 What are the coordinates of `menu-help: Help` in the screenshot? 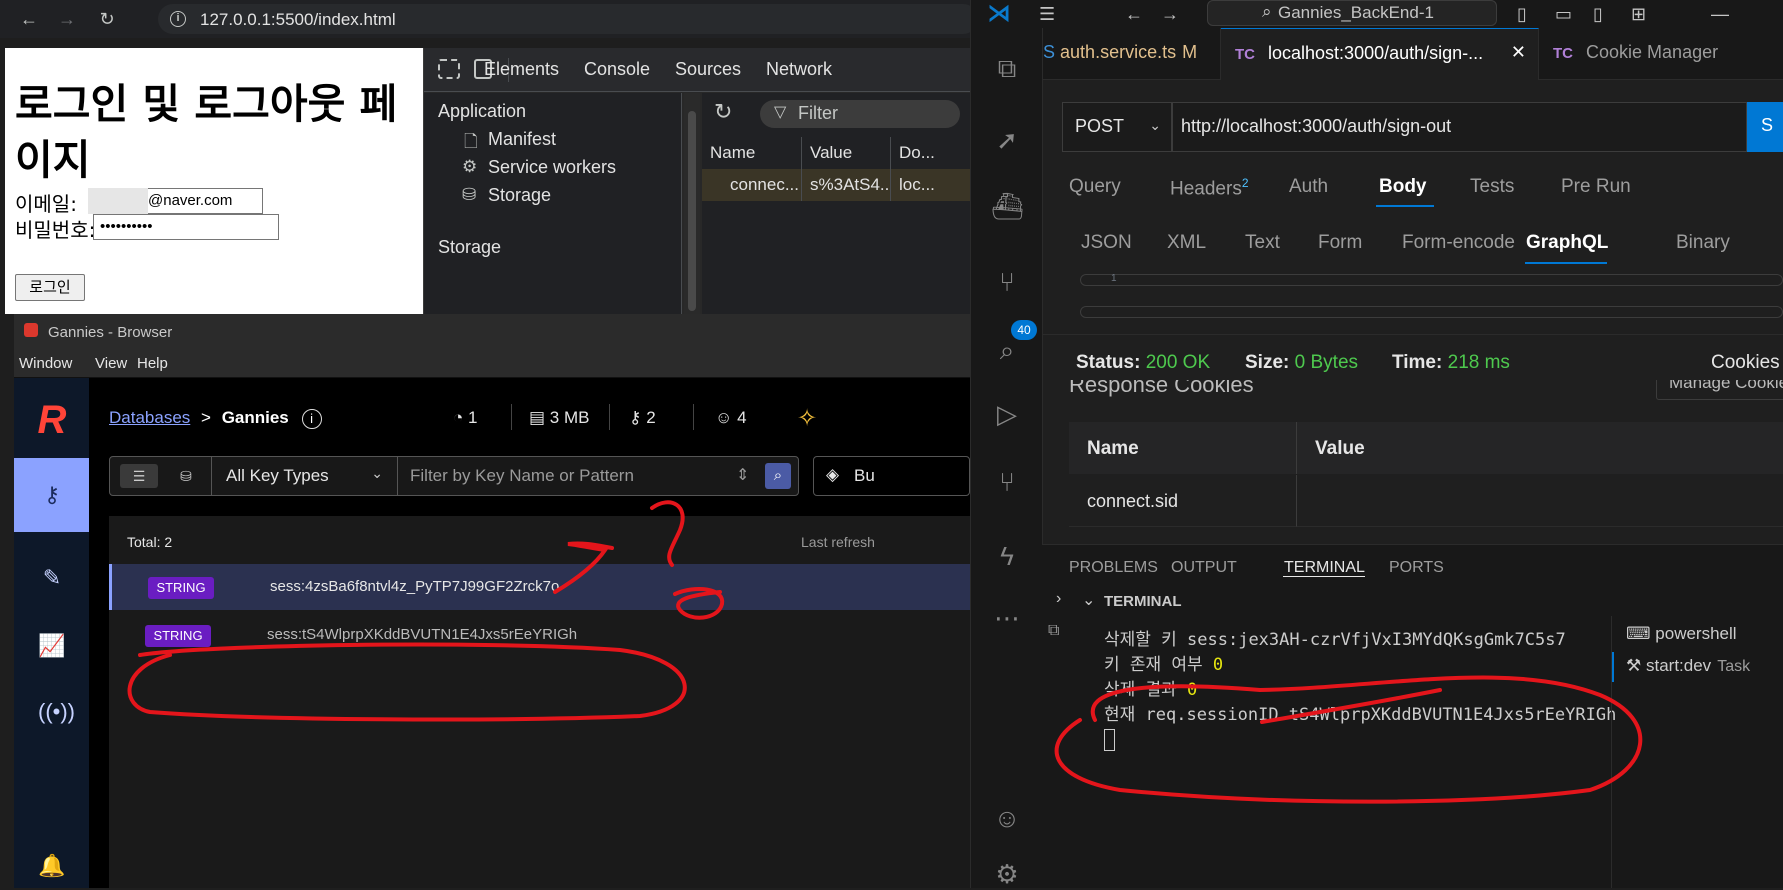 It's located at (152, 363).